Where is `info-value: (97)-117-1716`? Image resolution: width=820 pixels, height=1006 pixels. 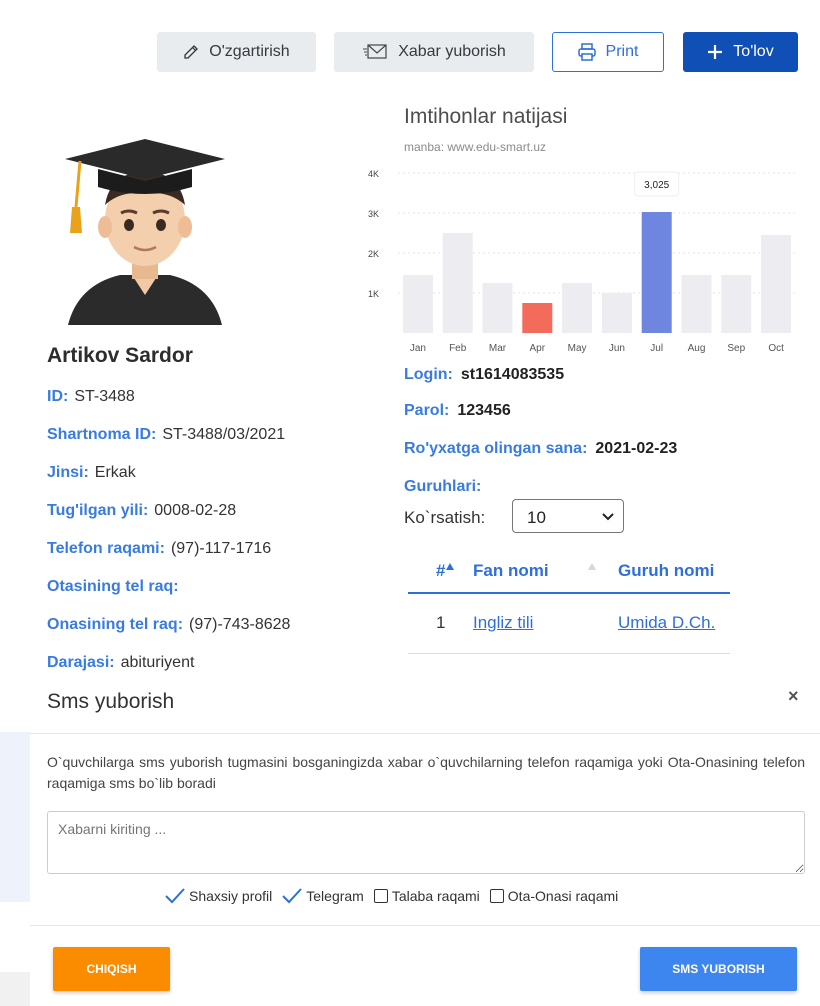
info-value: (97)-117-1716 is located at coordinates (221, 548).